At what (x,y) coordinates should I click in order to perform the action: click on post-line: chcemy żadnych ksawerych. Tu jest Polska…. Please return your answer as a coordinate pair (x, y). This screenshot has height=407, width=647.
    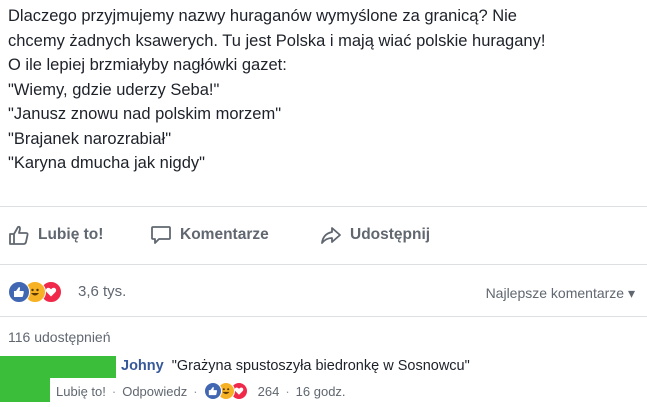
    Looking at the image, I should click on (277, 40).